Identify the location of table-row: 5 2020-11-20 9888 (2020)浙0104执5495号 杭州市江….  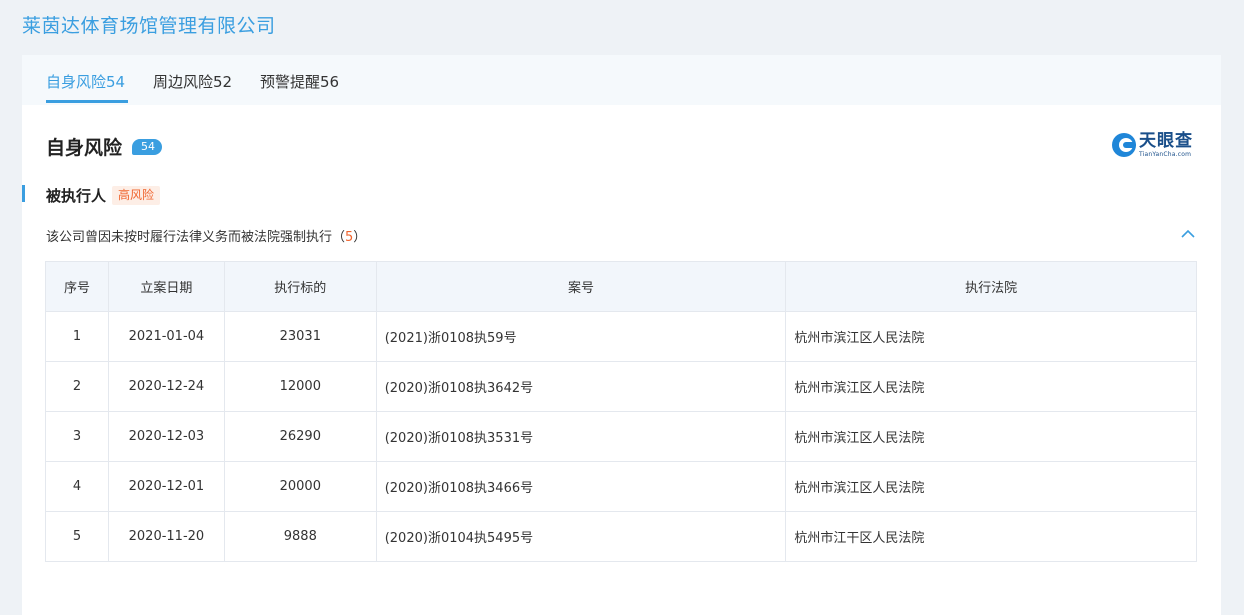
(621, 536).